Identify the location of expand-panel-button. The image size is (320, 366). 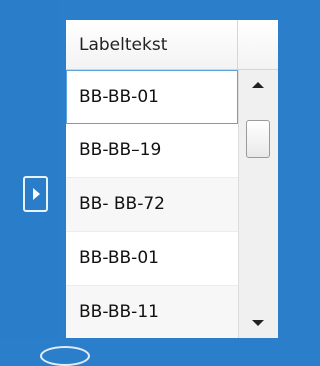
(35, 194).